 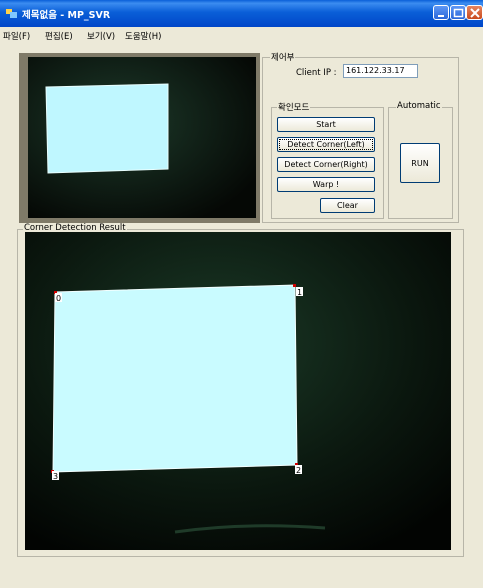 What do you see at coordinates (441, 12) in the screenshot?
I see `minimize-button` at bounding box center [441, 12].